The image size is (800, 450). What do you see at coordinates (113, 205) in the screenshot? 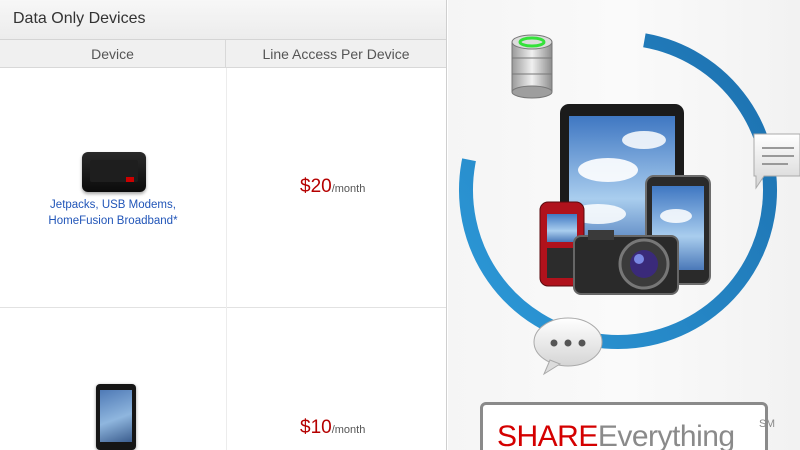
I see `jetpacks-usb-modems-link: Jetpacks, USB Modems,` at bounding box center [113, 205].